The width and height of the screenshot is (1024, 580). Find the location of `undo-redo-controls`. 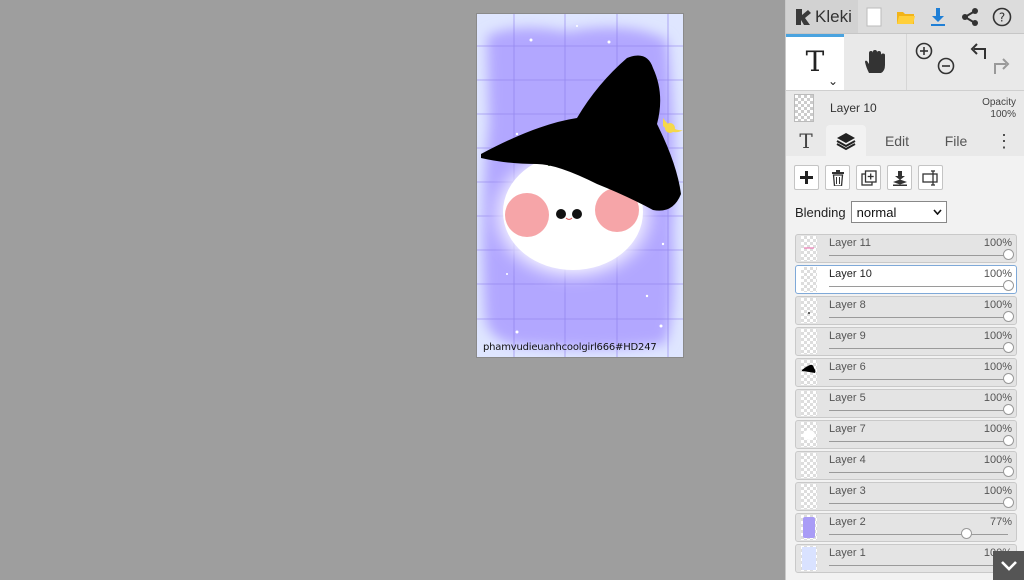

undo-redo-controls is located at coordinates (994, 62).